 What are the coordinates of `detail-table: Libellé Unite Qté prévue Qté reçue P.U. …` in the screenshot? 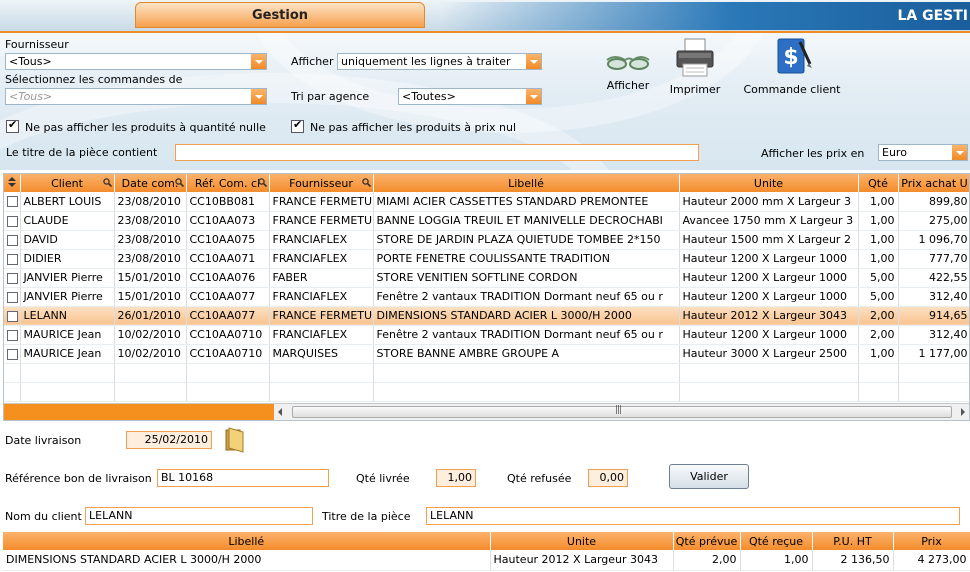 It's located at (486, 551).